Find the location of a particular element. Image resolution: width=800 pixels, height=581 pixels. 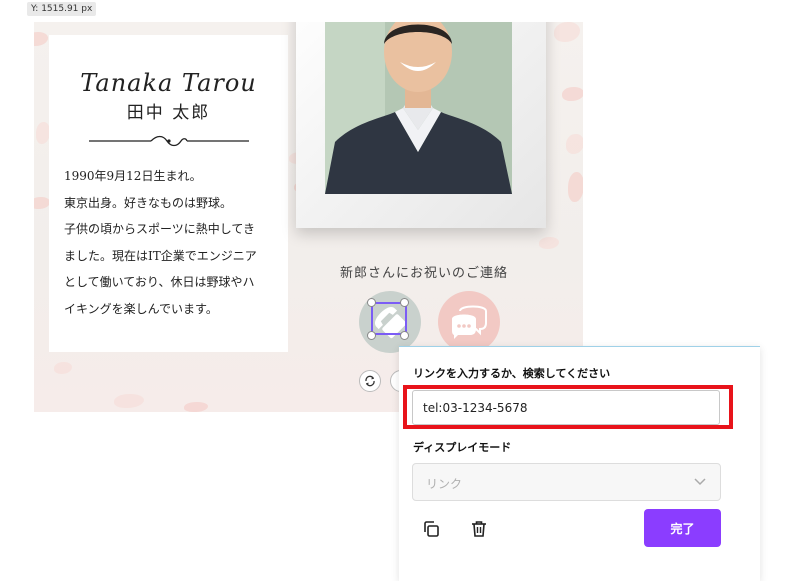

resize-handle-top-left is located at coordinates (371, 302).